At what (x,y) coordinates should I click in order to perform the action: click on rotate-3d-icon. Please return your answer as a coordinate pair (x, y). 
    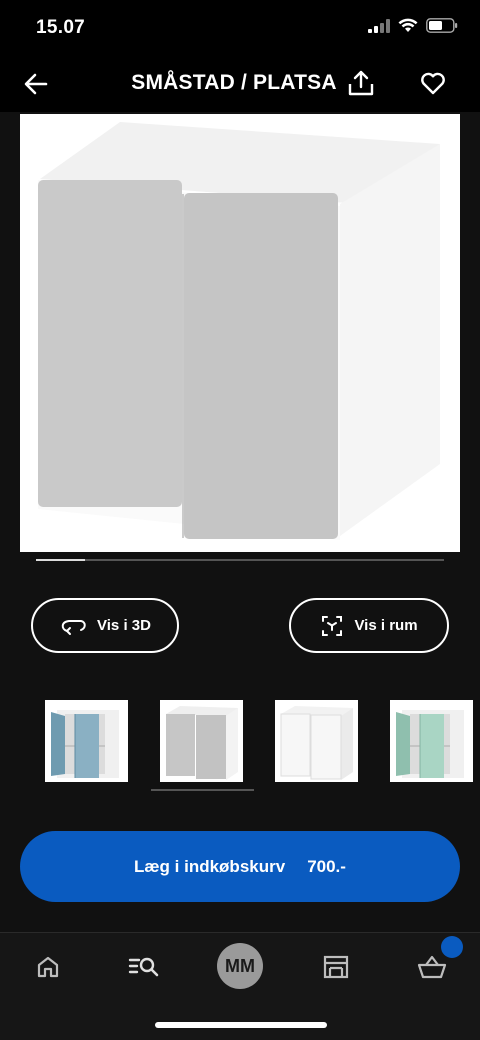
    Looking at the image, I should click on (73, 627).